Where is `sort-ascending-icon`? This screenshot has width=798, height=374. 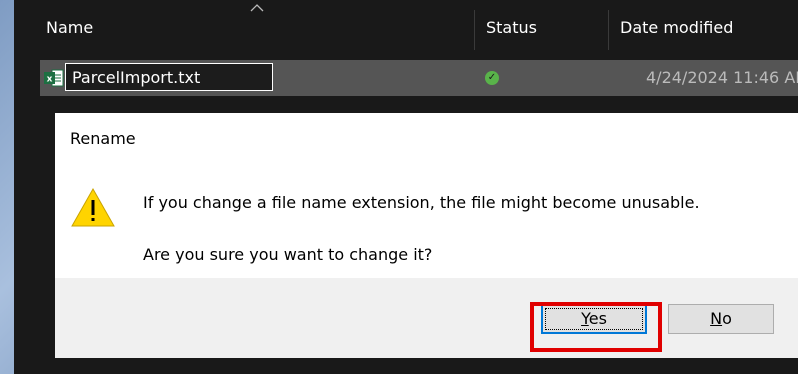 sort-ascending-icon is located at coordinates (257, 8).